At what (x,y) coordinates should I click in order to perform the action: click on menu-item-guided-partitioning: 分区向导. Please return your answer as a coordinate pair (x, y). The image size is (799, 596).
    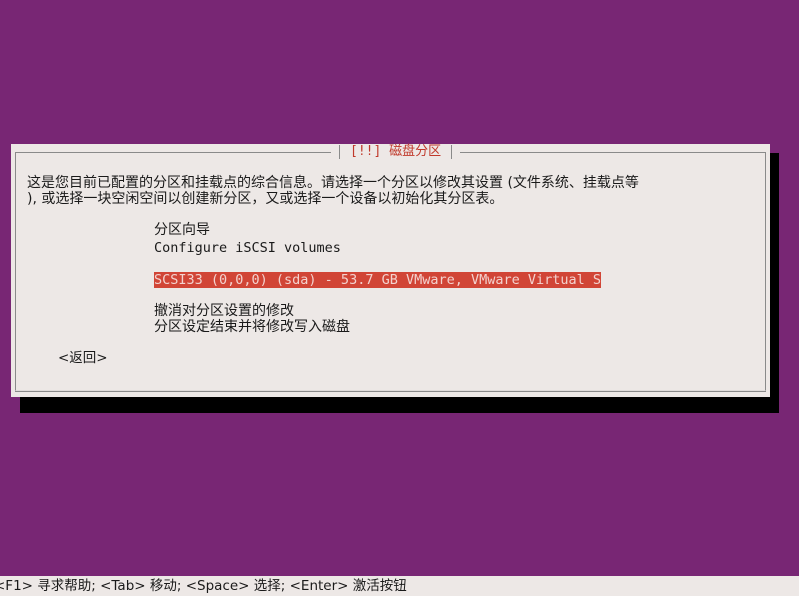
    Looking at the image, I should click on (182, 230).